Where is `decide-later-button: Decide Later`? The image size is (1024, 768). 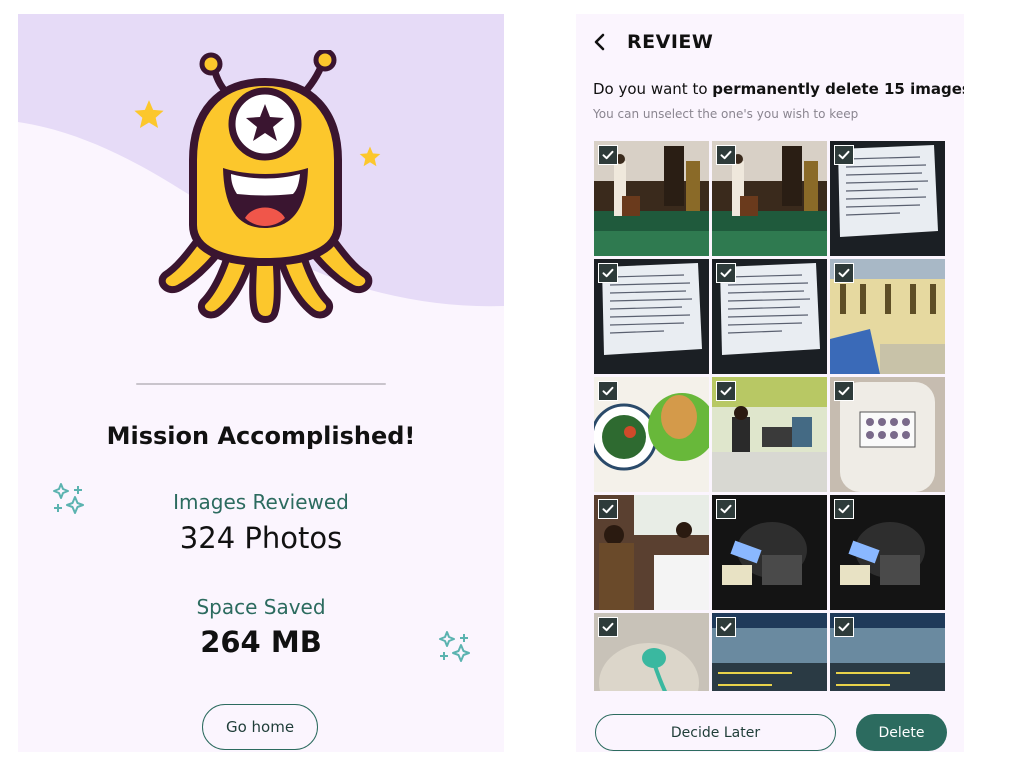
decide-later-button: Decide Later is located at coordinates (715, 732).